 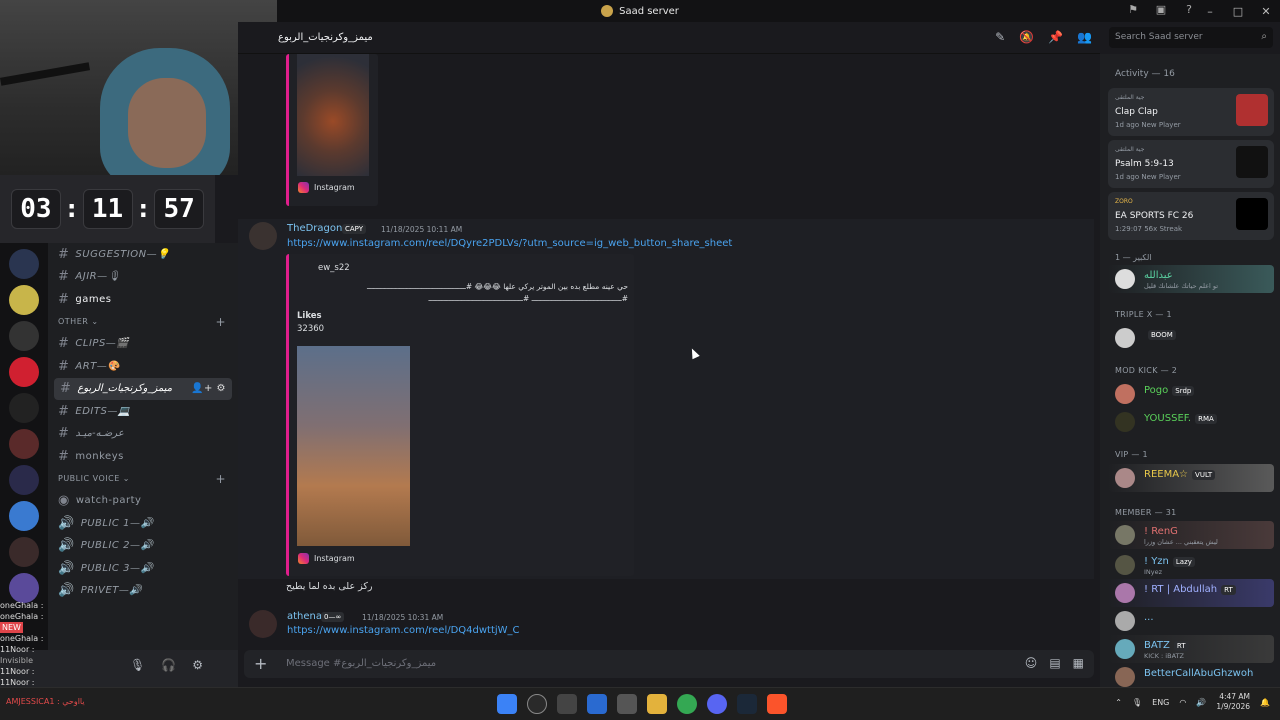 What do you see at coordinates (1000, 37) in the screenshot?
I see `threads-icon: ✎` at bounding box center [1000, 37].